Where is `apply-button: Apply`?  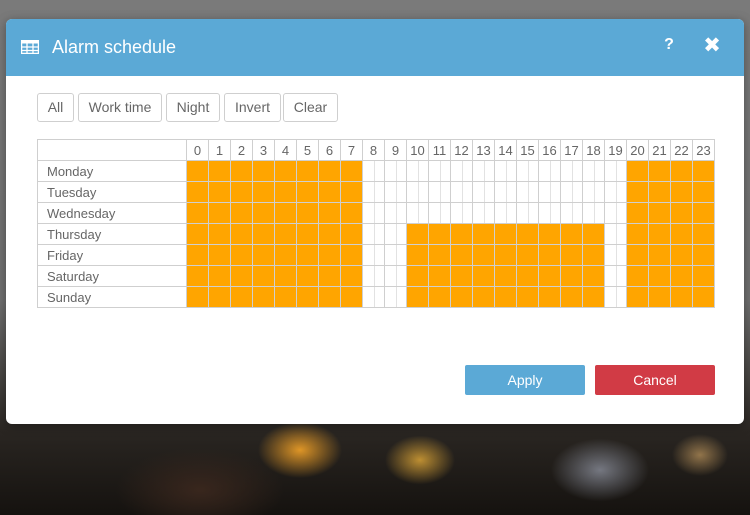
apply-button: Apply is located at coordinates (525, 380).